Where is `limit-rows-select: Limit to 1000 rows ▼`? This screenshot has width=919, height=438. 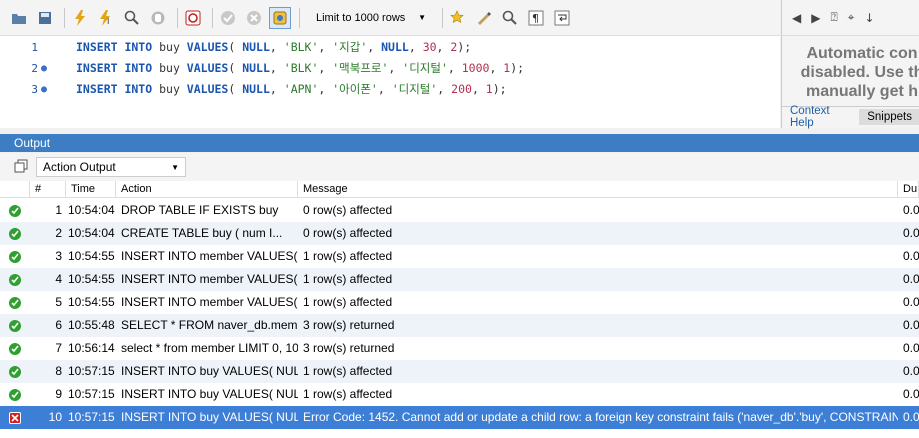 limit-rows-select: Limit to 1000 rows ▼ is located at coordinates (371, 18).